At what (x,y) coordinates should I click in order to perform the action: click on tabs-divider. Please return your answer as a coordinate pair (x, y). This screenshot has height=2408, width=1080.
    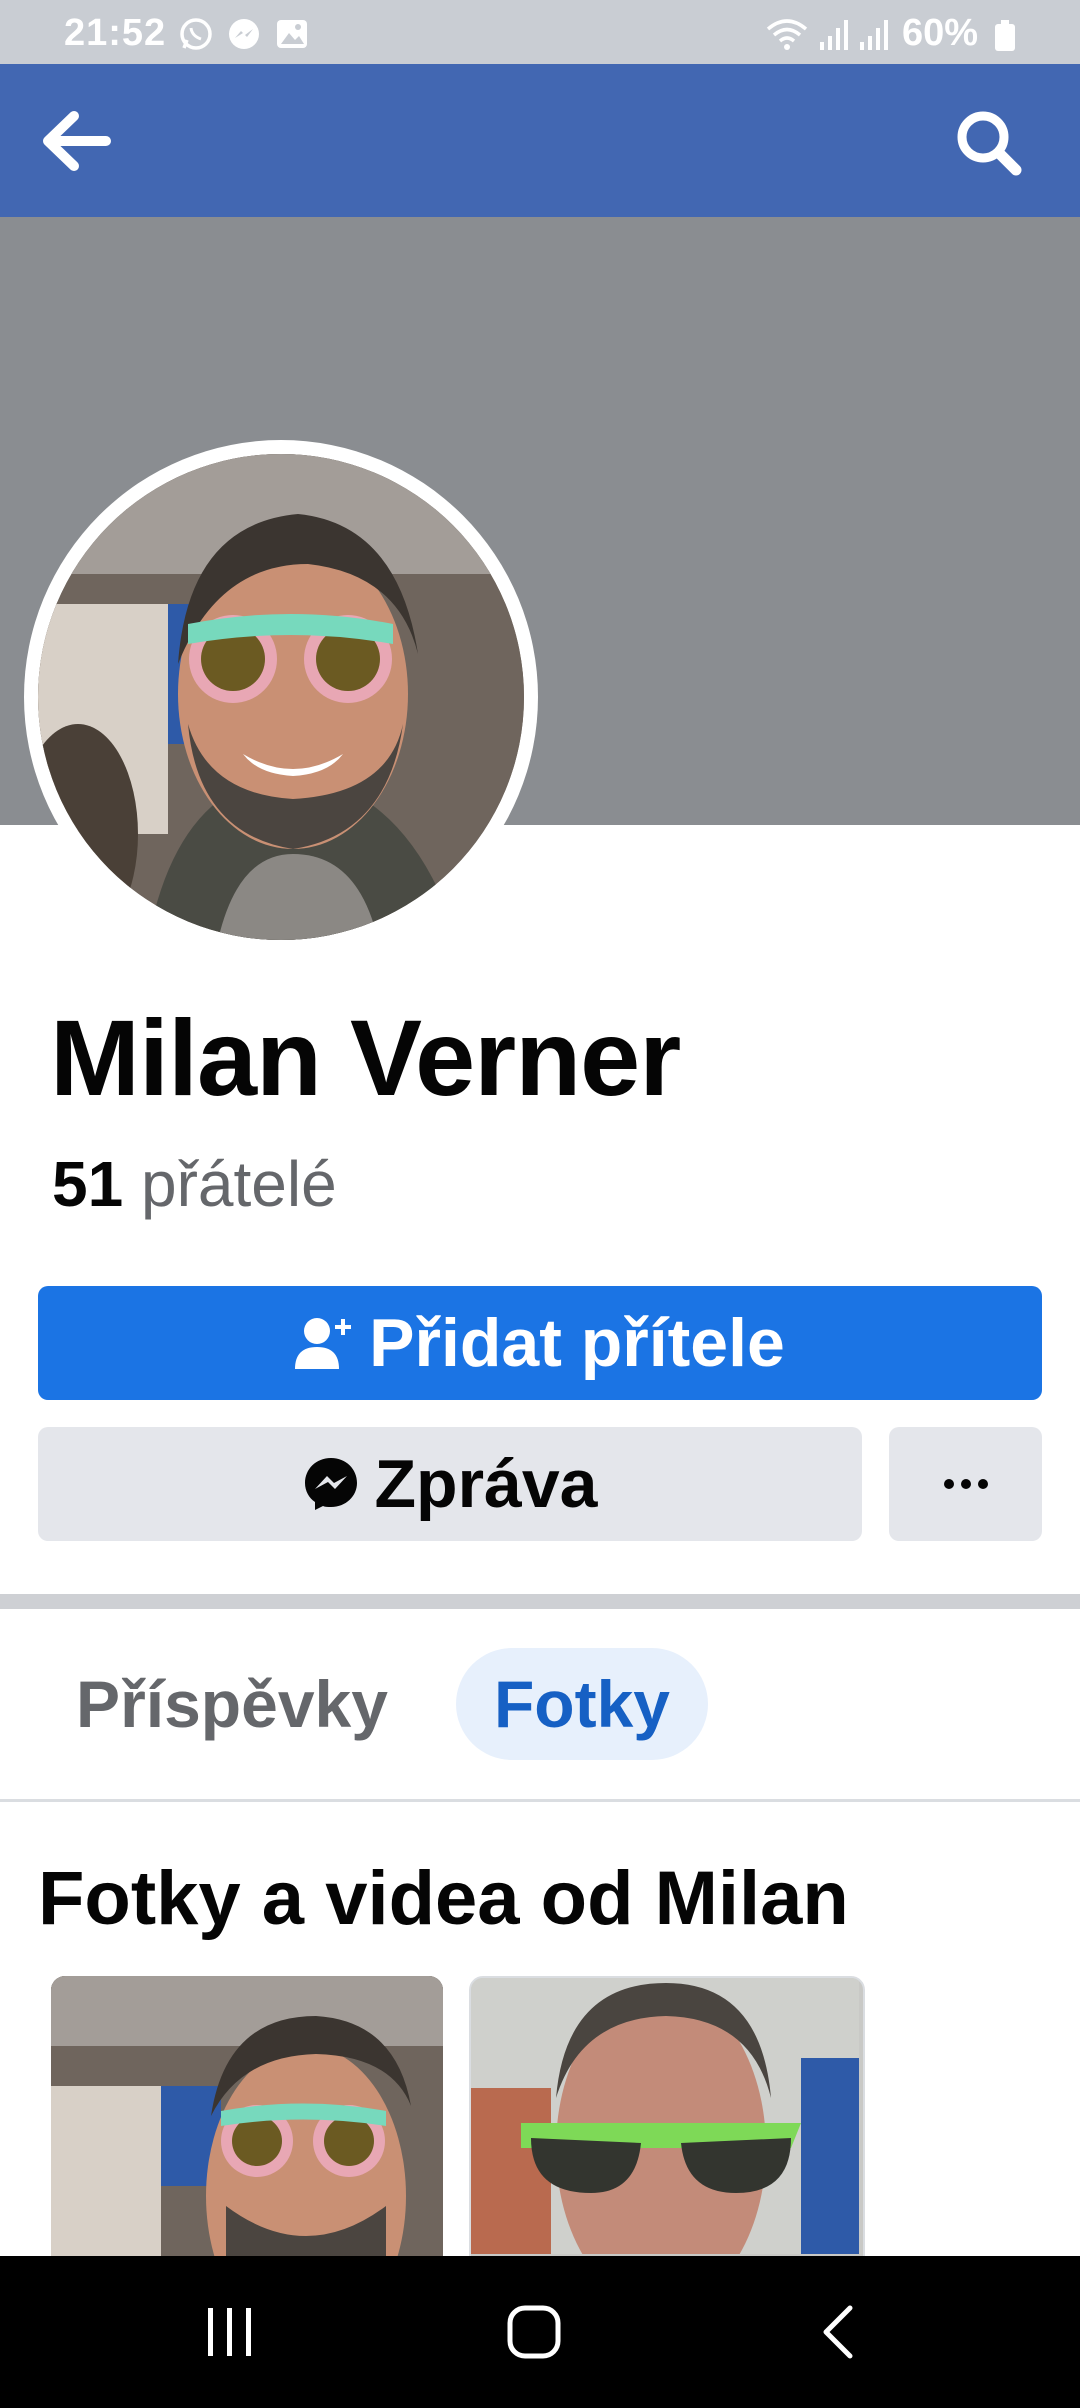
    Looking at the image, I should click on (540, 1800).